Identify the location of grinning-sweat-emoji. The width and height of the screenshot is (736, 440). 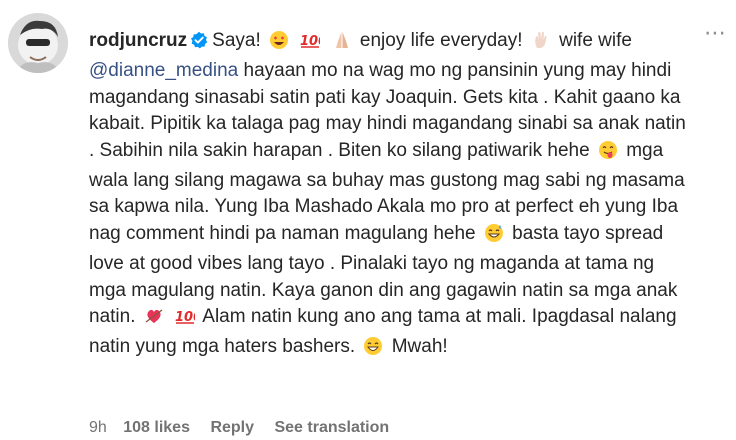
(494, 237).